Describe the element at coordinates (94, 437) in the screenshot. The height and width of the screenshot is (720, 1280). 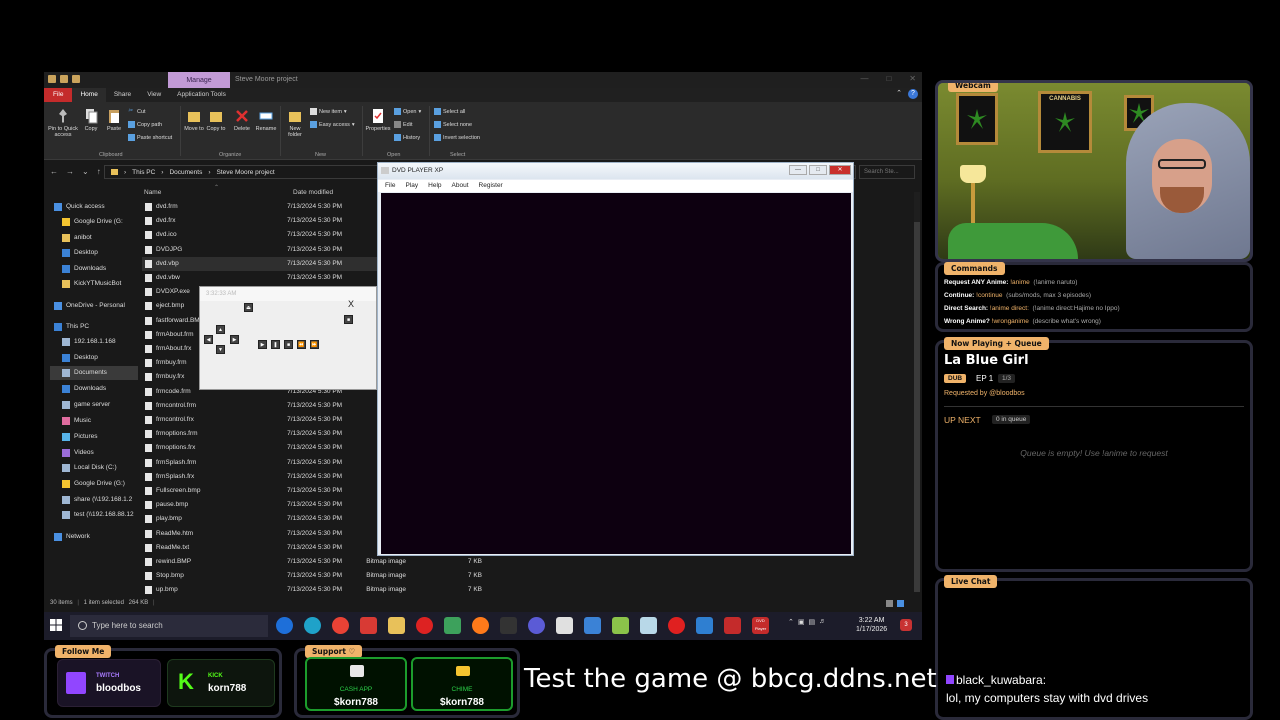
I see `nav-item: Pictures` at that location.